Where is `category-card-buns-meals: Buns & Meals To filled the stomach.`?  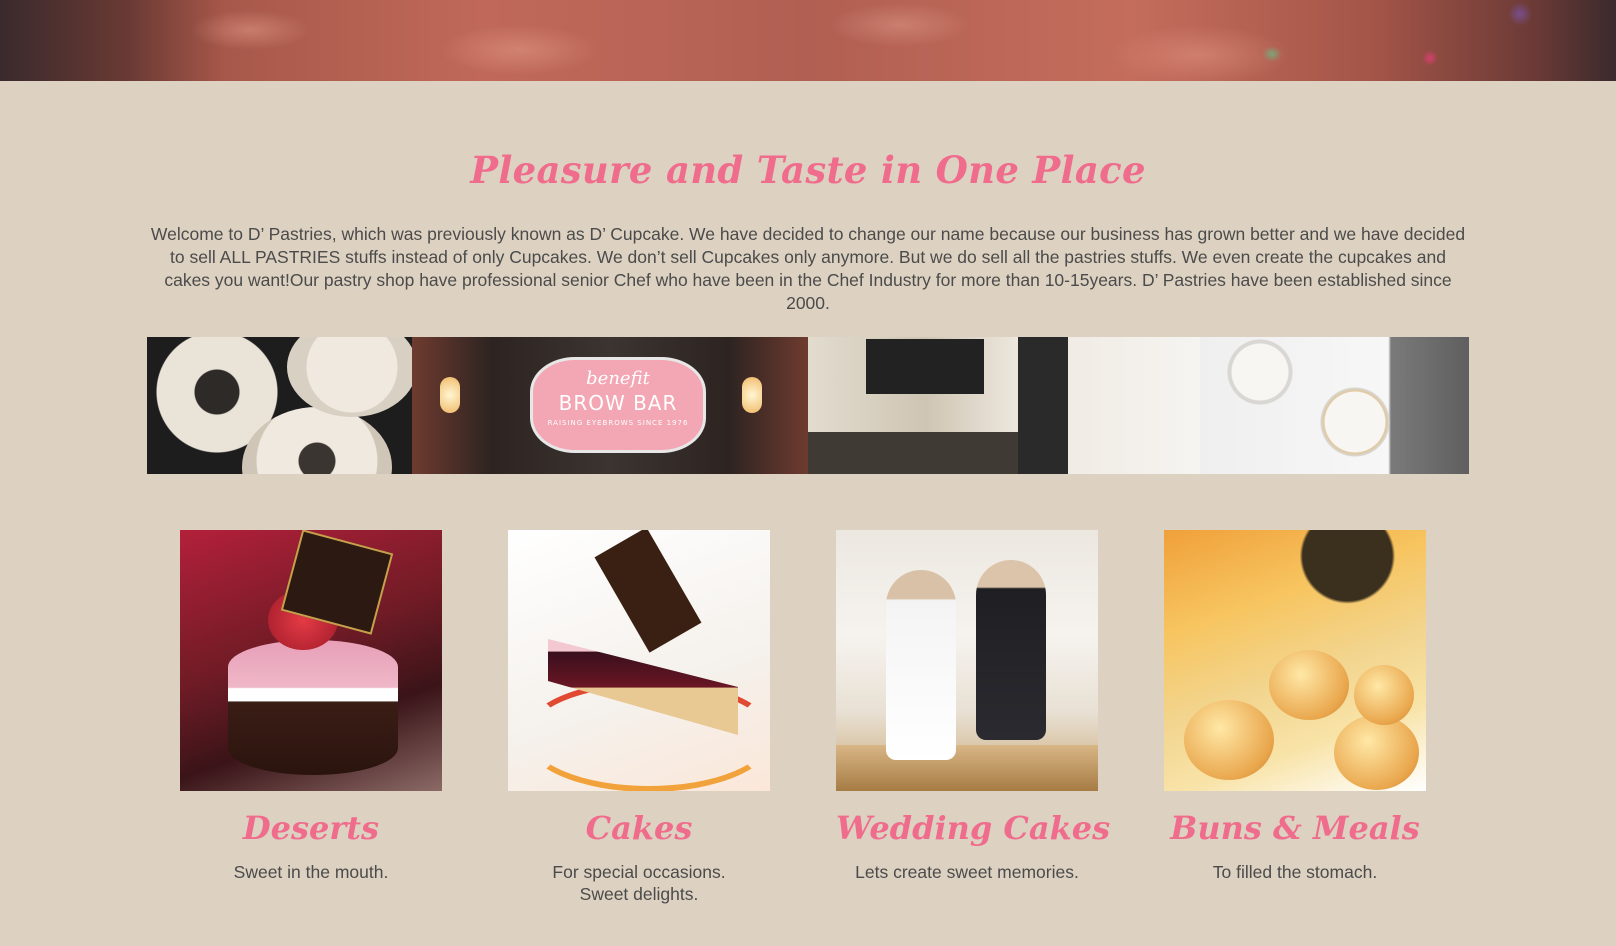
category-card-buns-meals: Buns & Meals To filled the stomach. is located at coordinates (1295, 706).